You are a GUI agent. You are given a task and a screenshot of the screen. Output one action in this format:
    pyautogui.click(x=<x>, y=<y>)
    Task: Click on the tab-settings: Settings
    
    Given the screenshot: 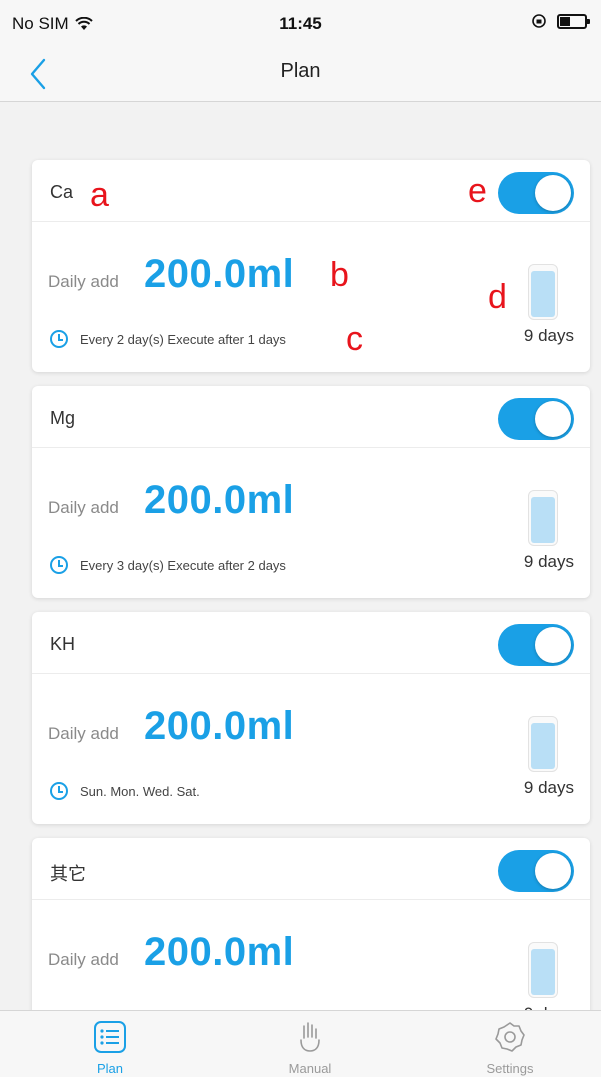 What is the action you would take?
    pyautogui.click(x=510, y=1047)
    